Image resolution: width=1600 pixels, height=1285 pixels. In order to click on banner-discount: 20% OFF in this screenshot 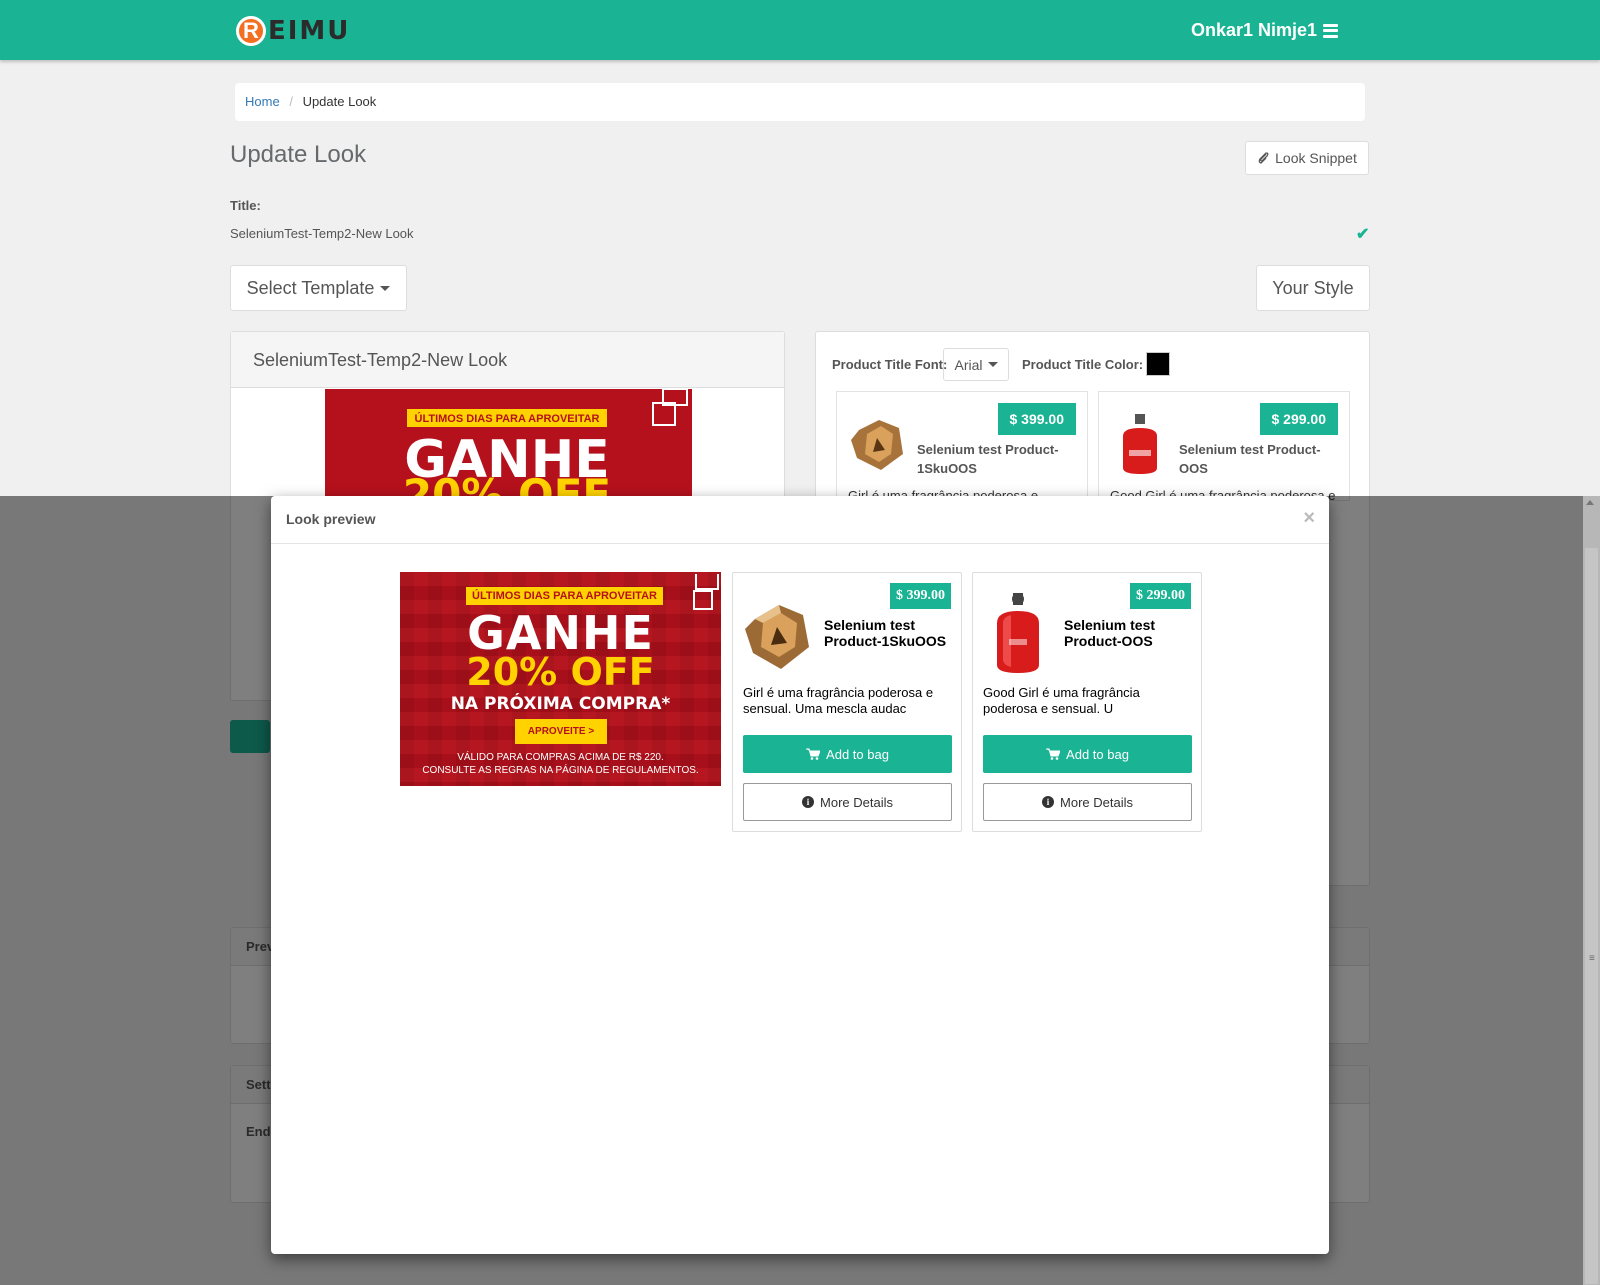, I will do `click(560, 672)`.